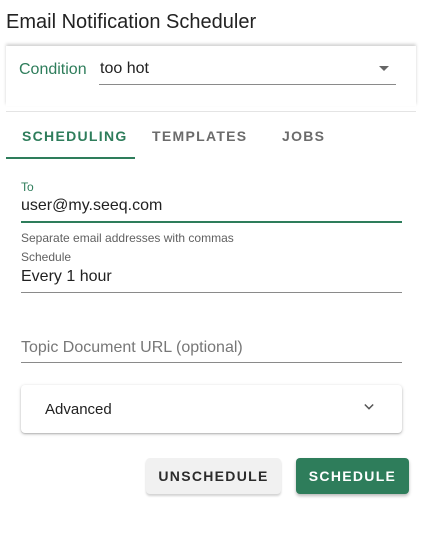  What do you see at coordinates (124, 68) in the screenshot?
I see `condition-selected-value: too hot` at bounding box center [124, 68].